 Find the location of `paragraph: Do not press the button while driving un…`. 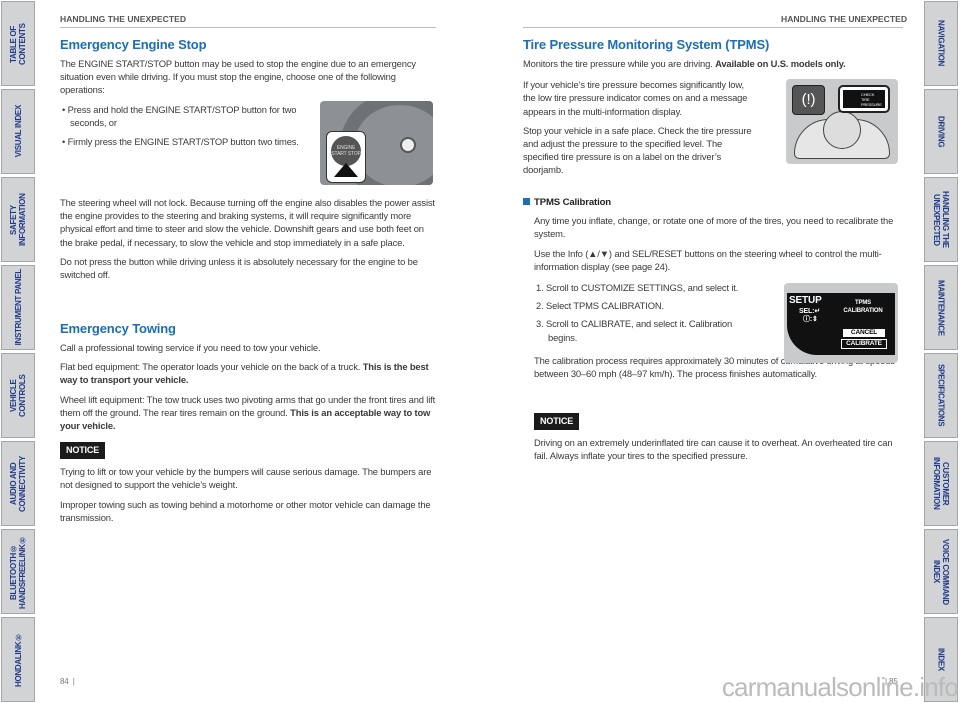

paragraph: Do not press the button while driving un… is located at coordinates (239, 268).